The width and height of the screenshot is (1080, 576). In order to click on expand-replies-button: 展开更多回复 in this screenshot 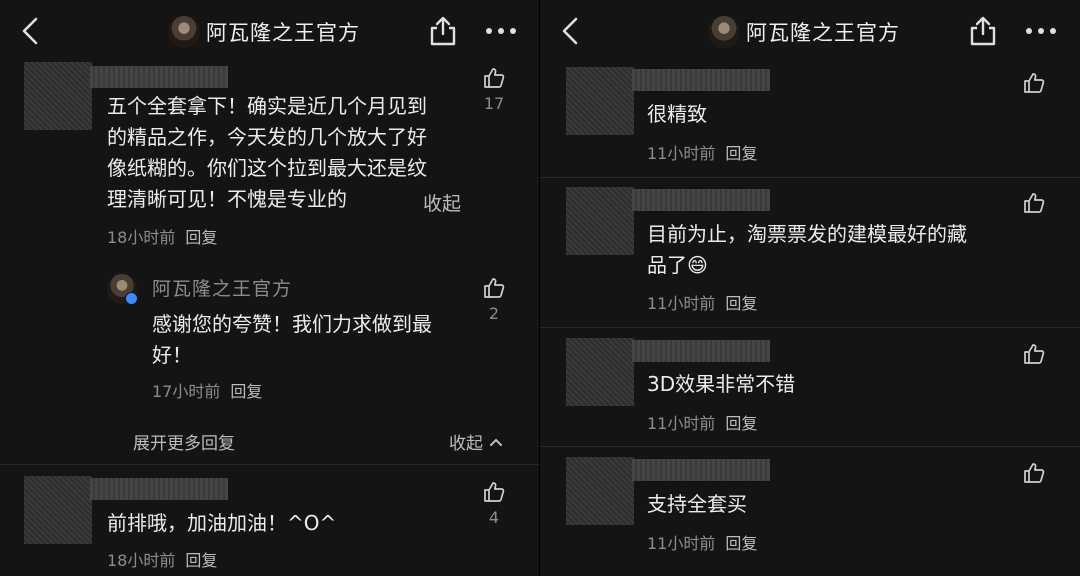, I will do `click(184, 441)`.